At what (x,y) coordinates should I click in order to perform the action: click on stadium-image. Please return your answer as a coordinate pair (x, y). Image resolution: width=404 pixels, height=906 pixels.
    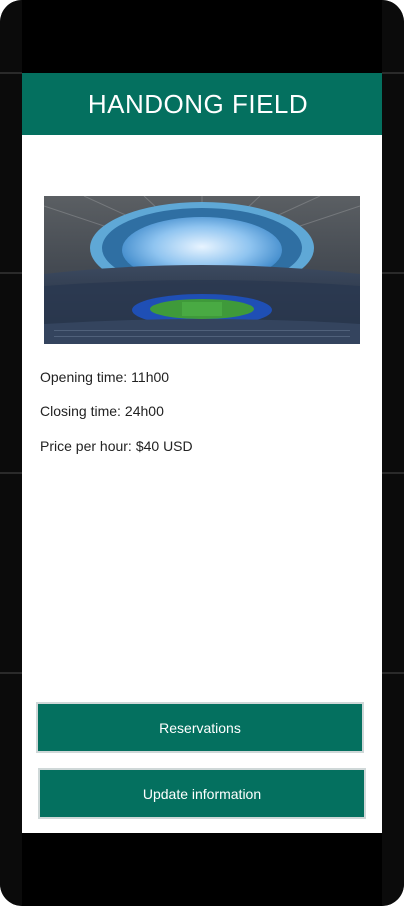
    Looking at the image, I should click on (202, 270).